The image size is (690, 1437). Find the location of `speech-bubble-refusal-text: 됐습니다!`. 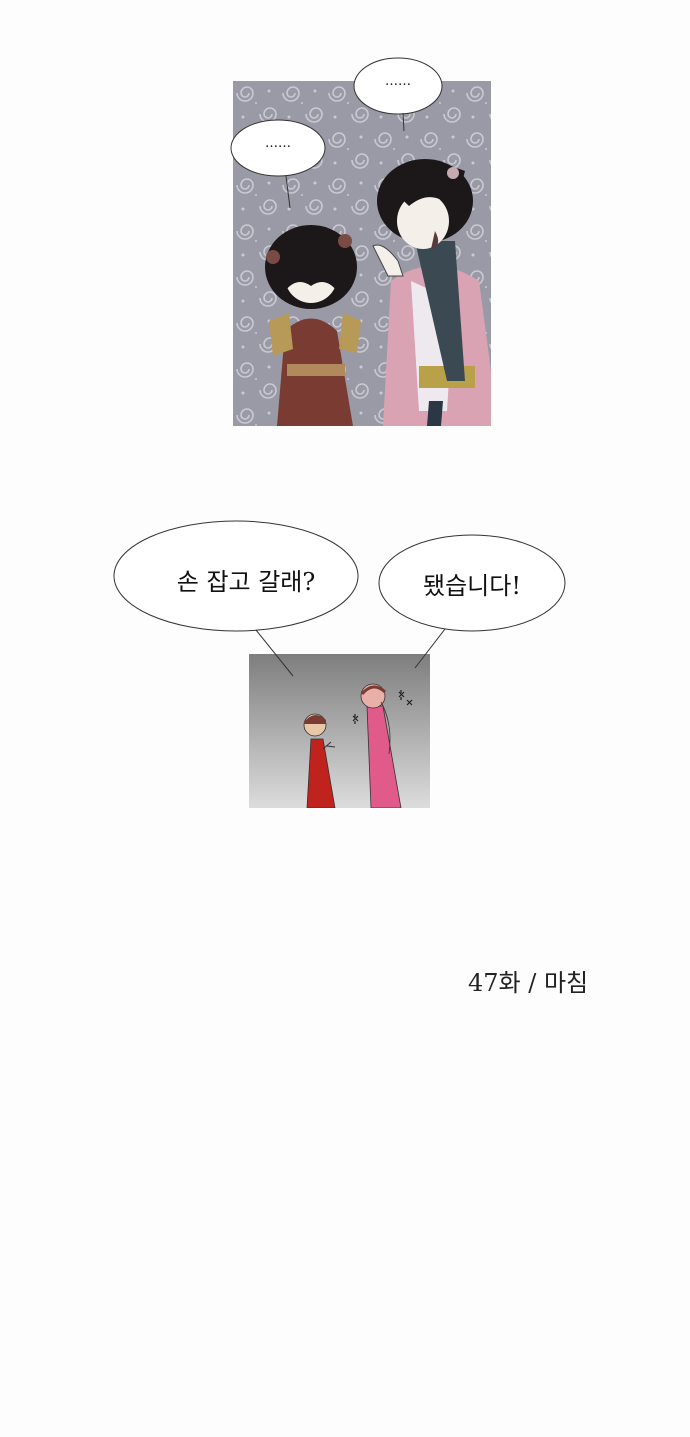

speech-bubble-refusal-text: 됐습니다! is located at coordinates (472, 586).